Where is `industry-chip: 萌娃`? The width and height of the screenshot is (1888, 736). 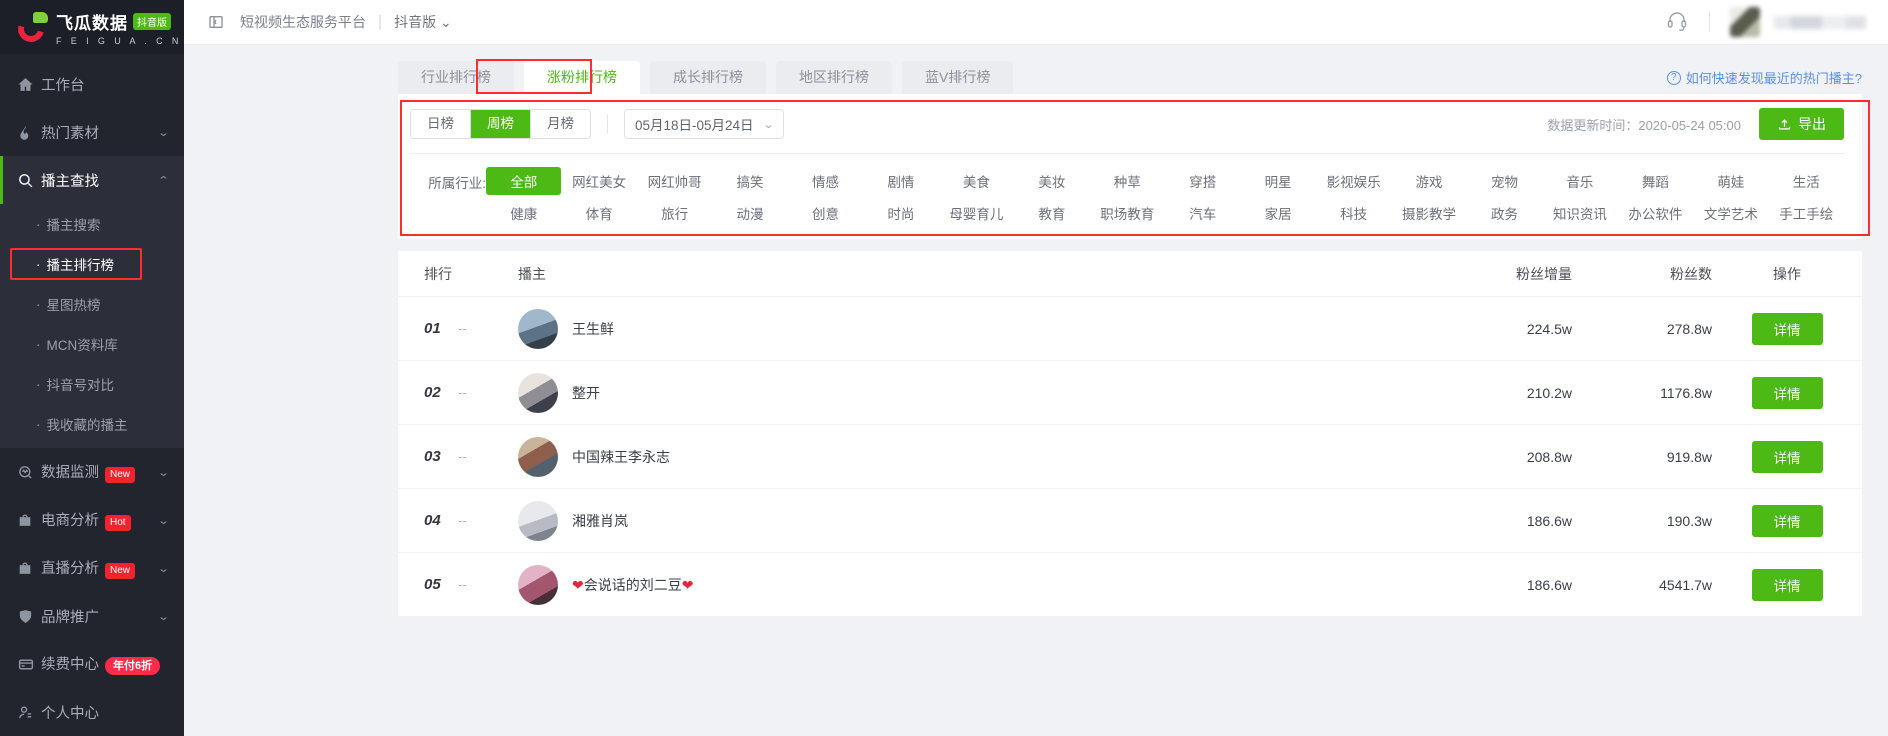 industry-chip: 萌娃 is located at coordinates (1730, 181).